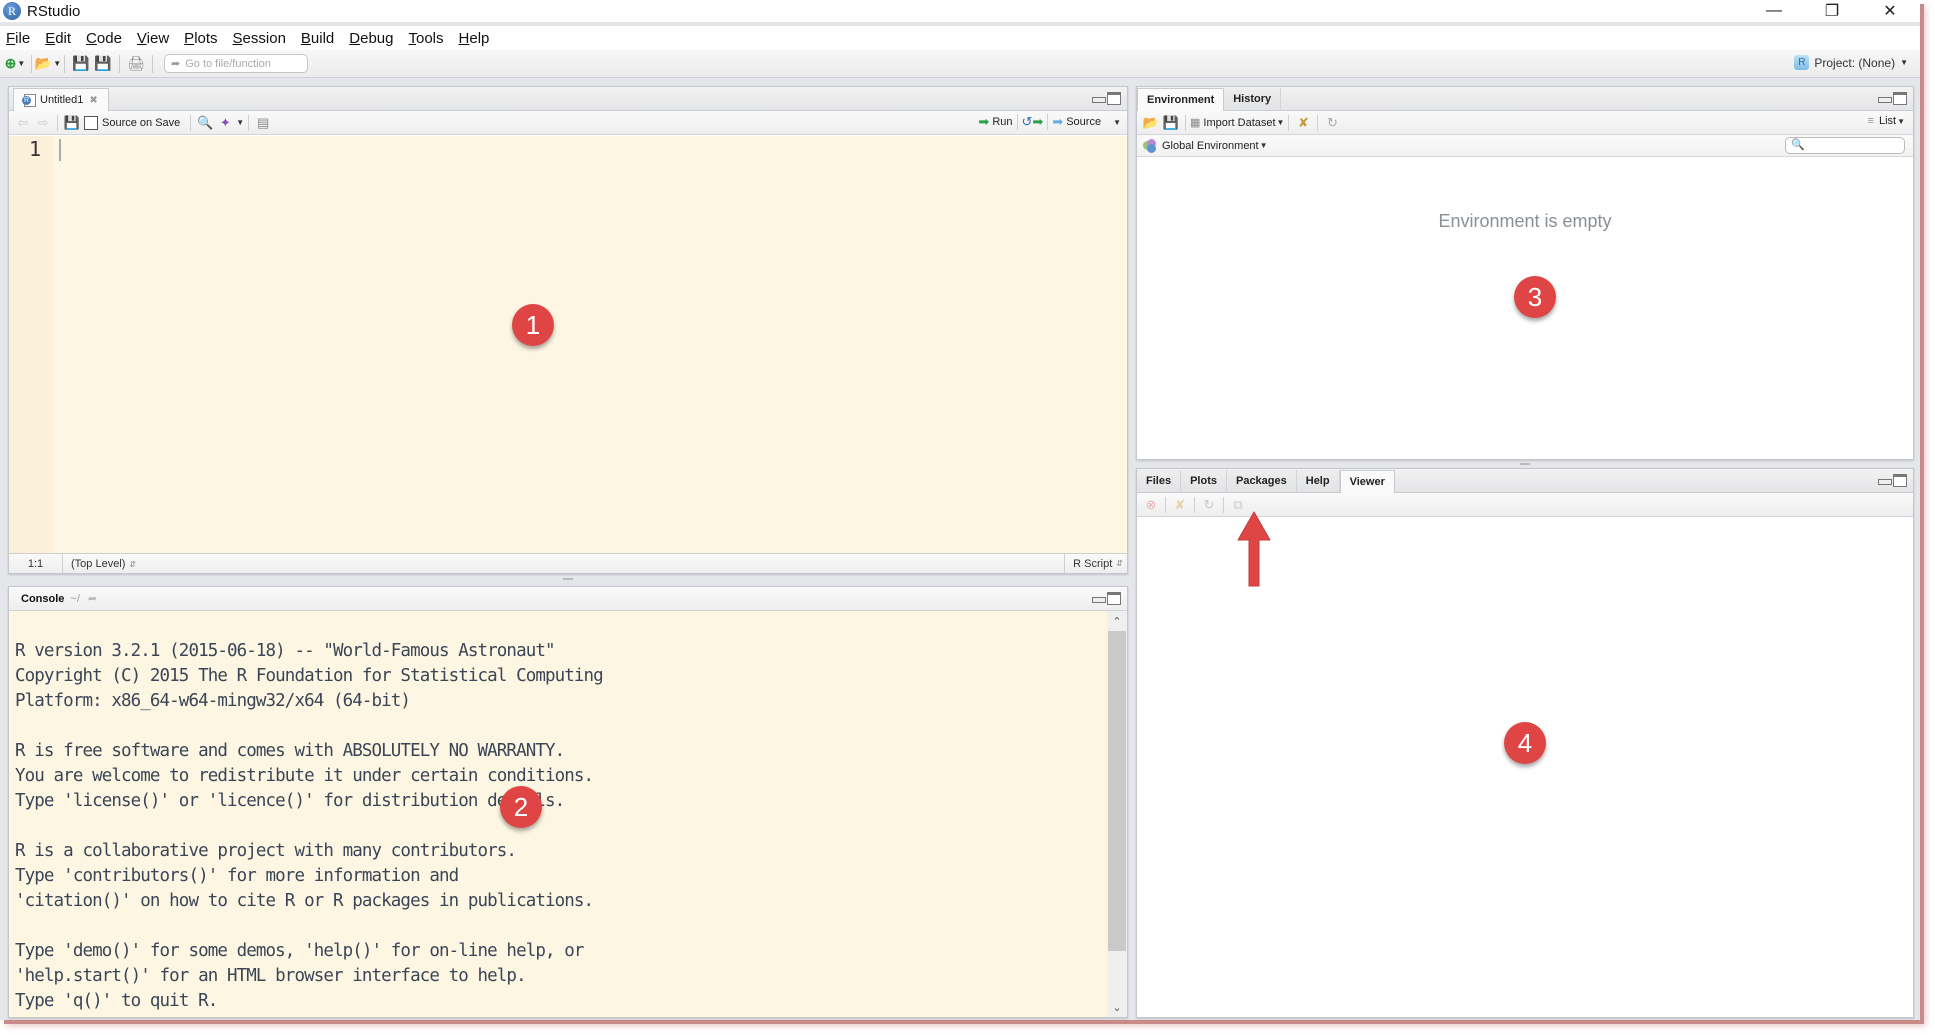 The height and width of the screenshot is (1035, 1935). What do you see at coordinates (1774, 11) in the screenshot?
I see `minimize-button: —` at bounding box center [1774, 11].